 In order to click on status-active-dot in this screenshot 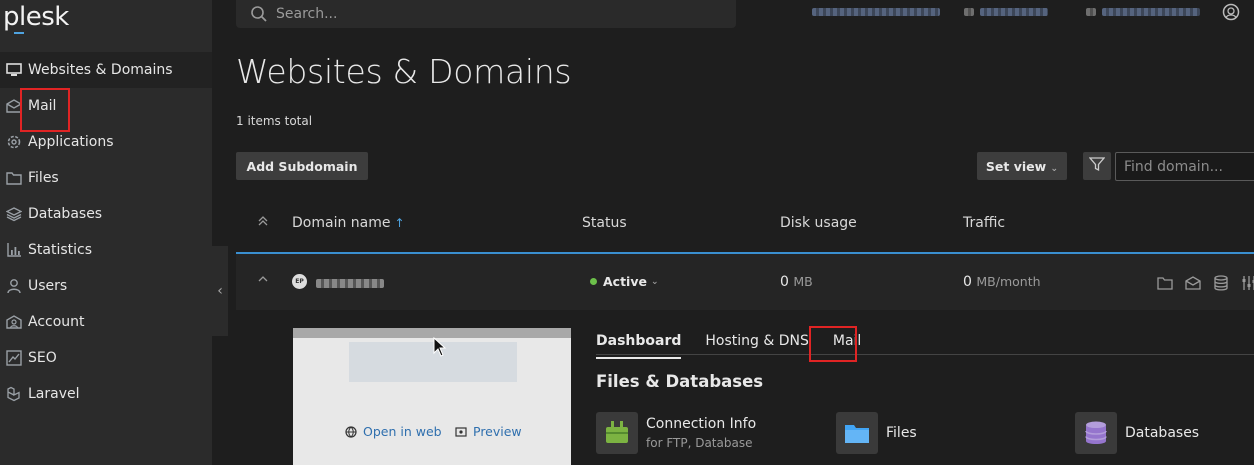, I will do `click(593, 281)`.